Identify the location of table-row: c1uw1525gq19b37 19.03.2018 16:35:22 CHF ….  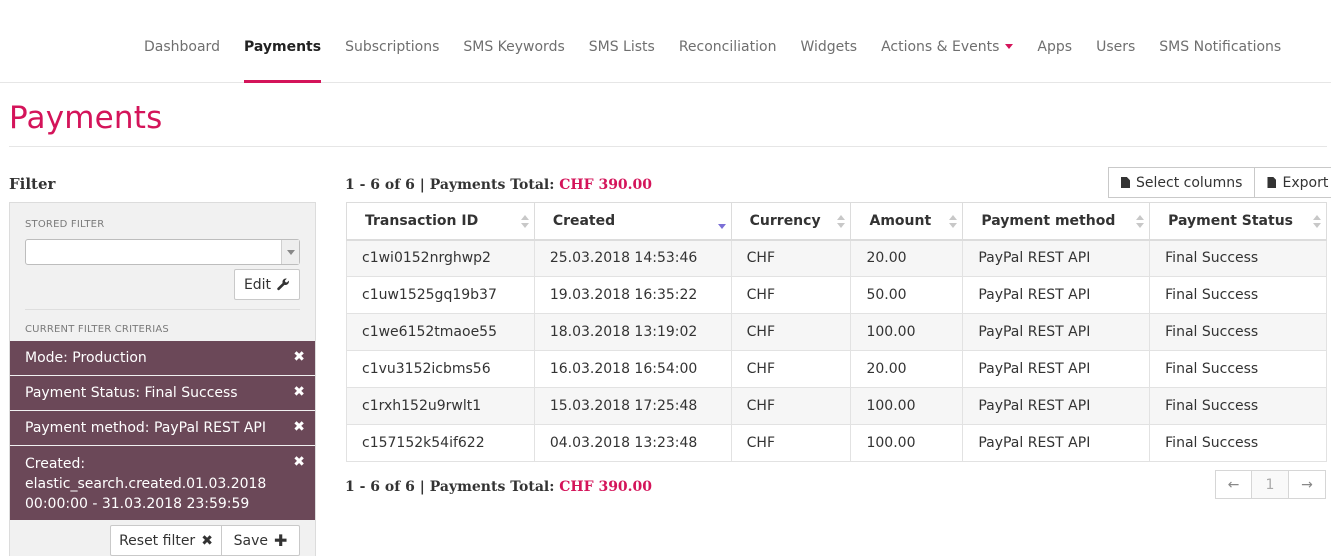
(836, 295).